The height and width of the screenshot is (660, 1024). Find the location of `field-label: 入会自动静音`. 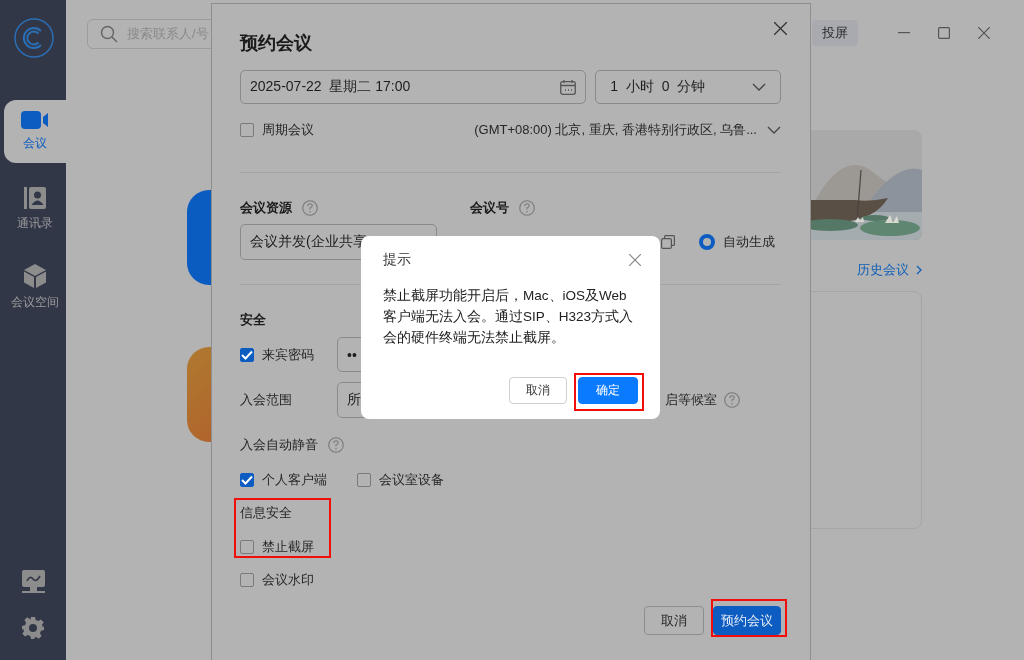

field-label: 入会自动静音 is located at coordinates (279, 445).